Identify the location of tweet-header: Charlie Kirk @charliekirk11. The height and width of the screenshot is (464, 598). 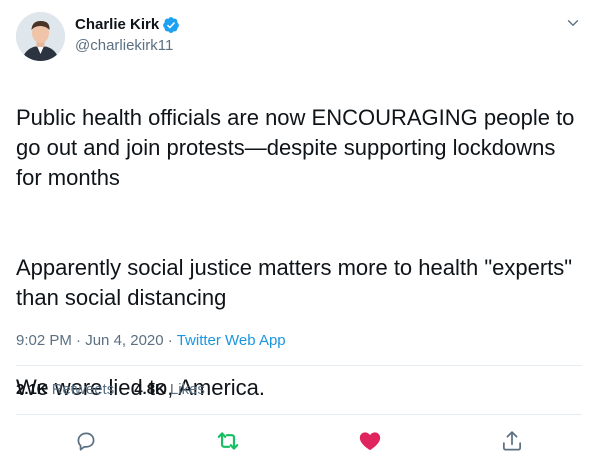
(299, 36).